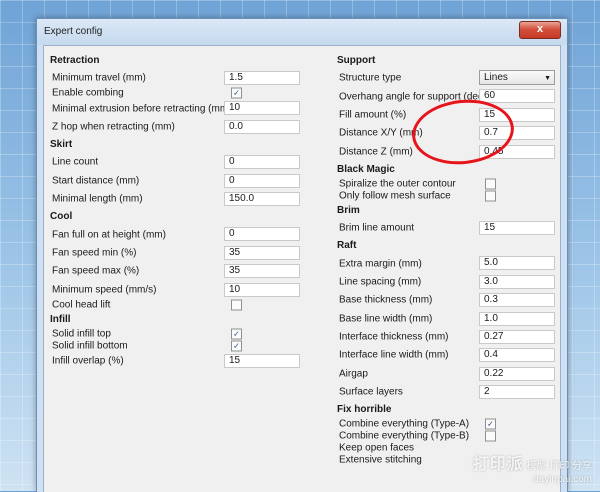 The width and height of the screenshot is (600, 492). What do you see at coordinates (517, 392) in the screenshot?
I see `surface-layers-field: 2` at bounding box center [517, 392].